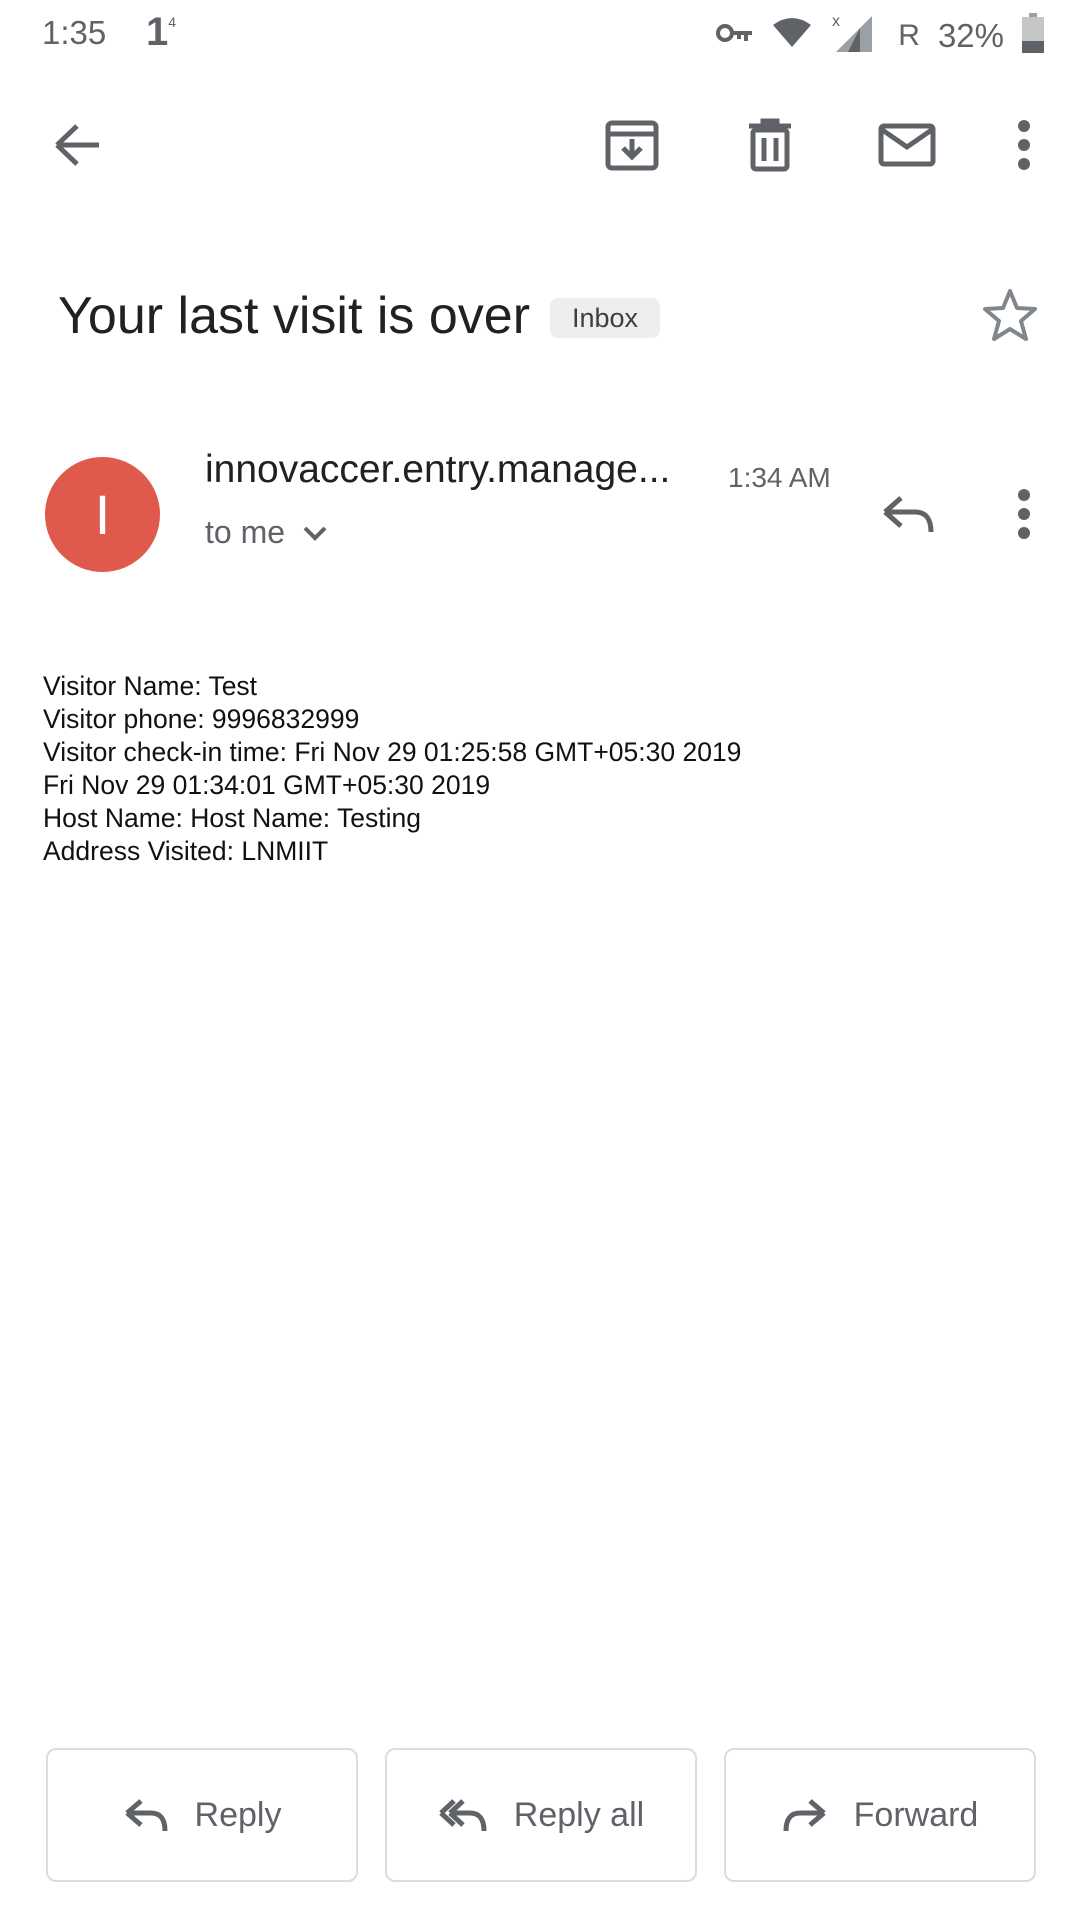 The width and height of the screenshot is (1080, 1920). Describe the element at coordinates (238, 1814) in the screenshot. I see `reply-label: Reply` at that location.